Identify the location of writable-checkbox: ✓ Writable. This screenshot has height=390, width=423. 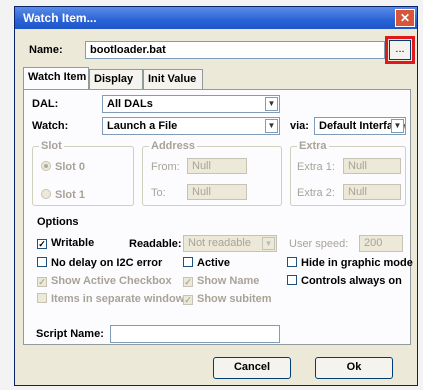
(65, 243).